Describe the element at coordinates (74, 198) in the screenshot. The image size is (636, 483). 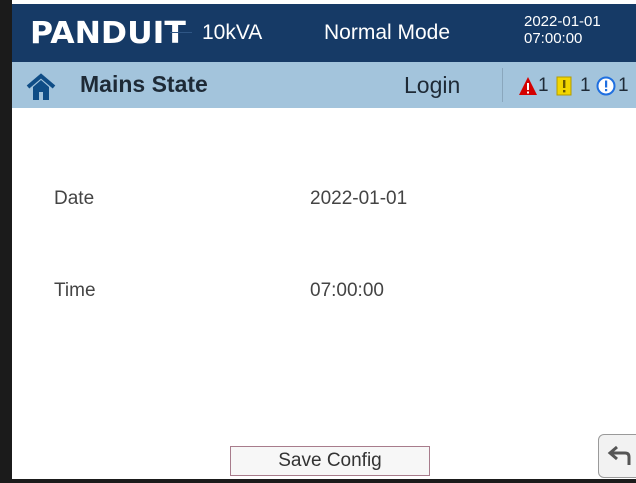
I see `date-label: Date` at that location.